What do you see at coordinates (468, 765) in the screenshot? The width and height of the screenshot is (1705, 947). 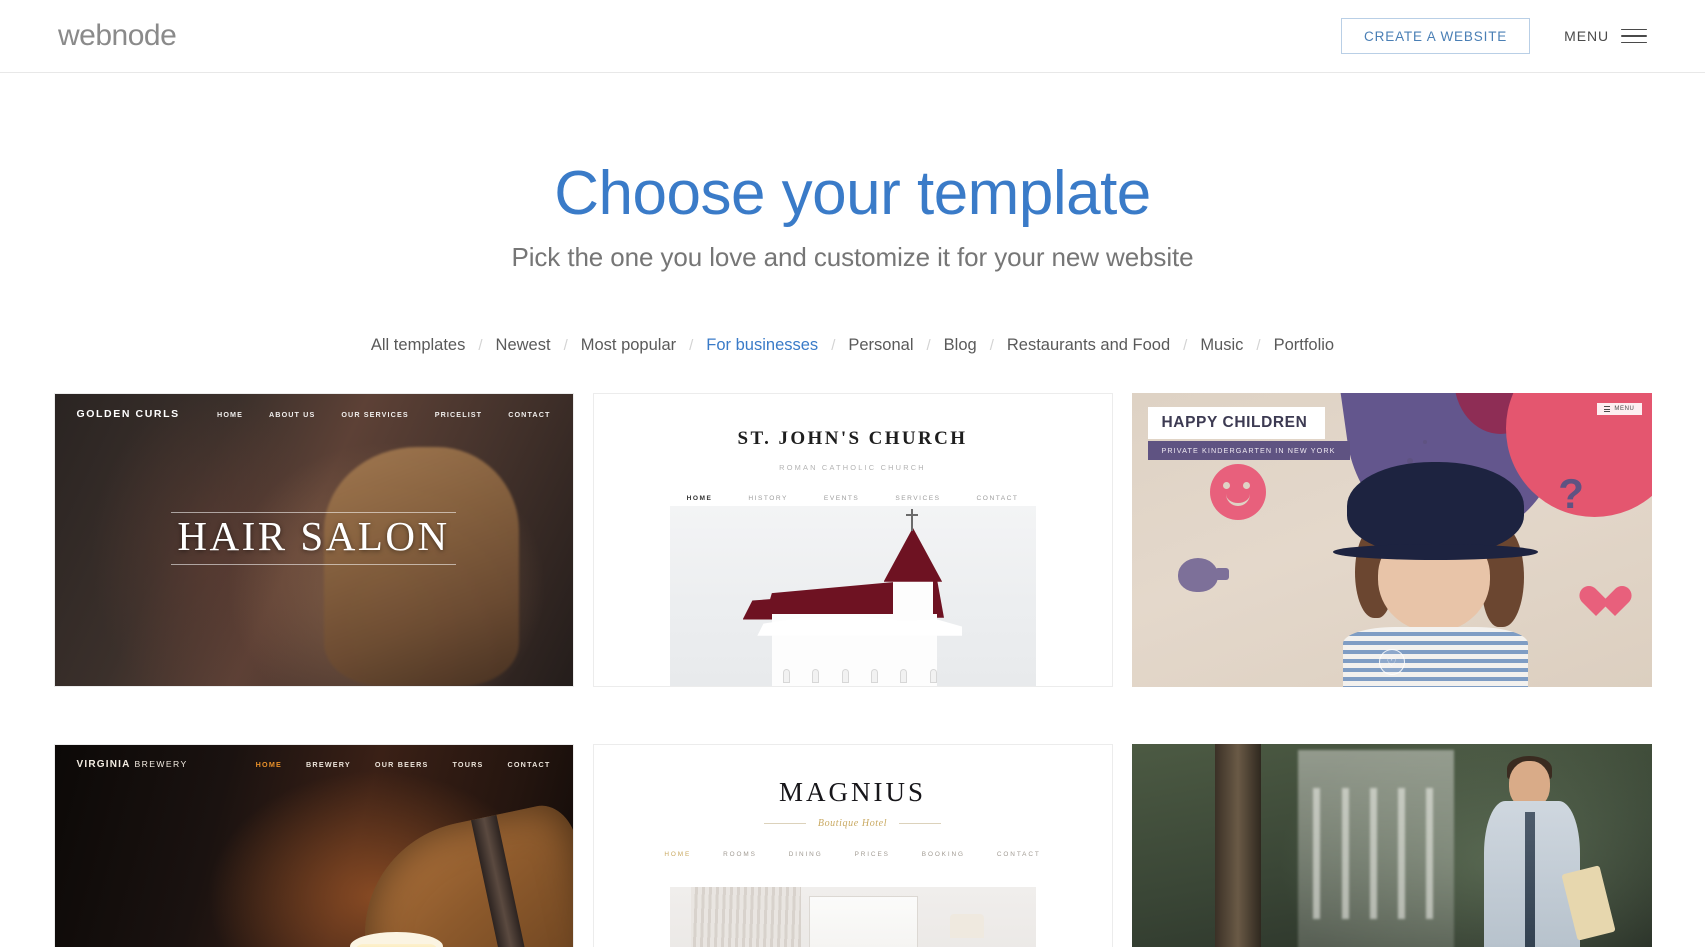 I see `template-nav-item: TOURS` at bounding box center [468, 765].